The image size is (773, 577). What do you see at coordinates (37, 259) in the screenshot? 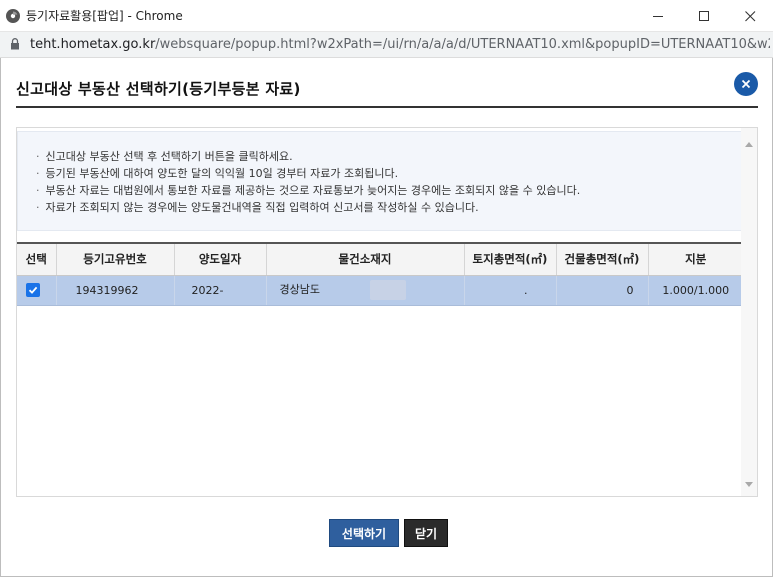
I see `header-select: 선택` at bounding box center [37, 259].